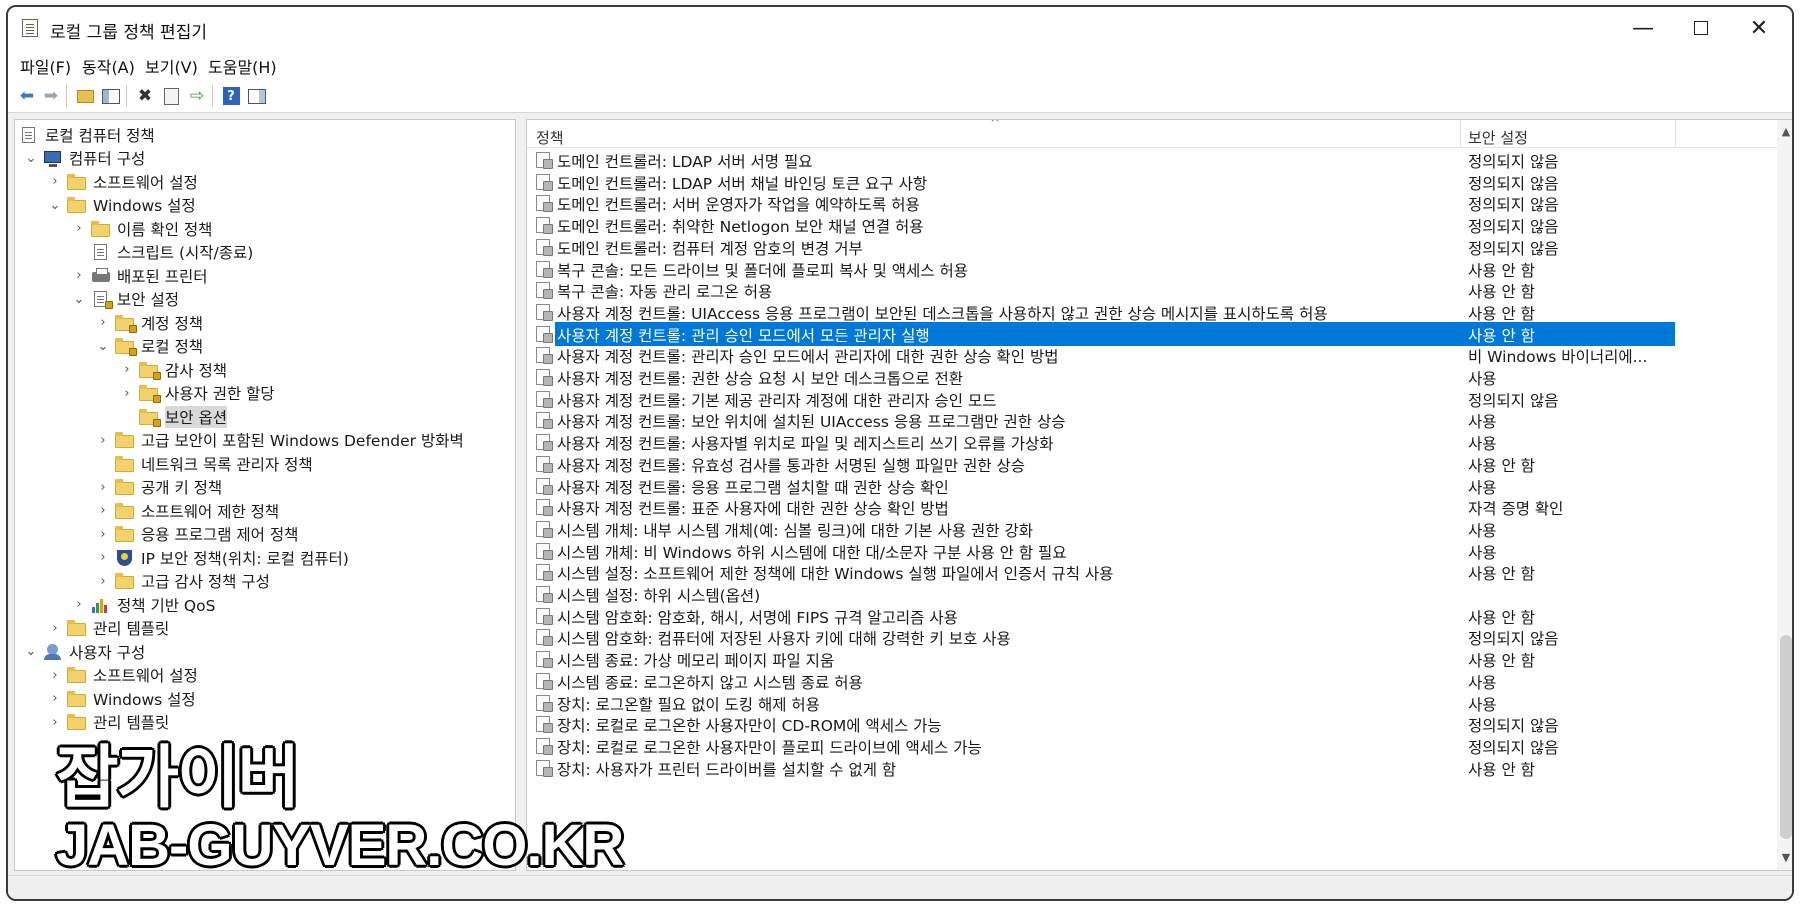 This screenshot has height=905, width=1800. I want to click on policy-row: 사용자 계정 컨트롤: 권한 상승 요청 시 보안 데스크톱으로 전환 사용, so click(1153, 377).